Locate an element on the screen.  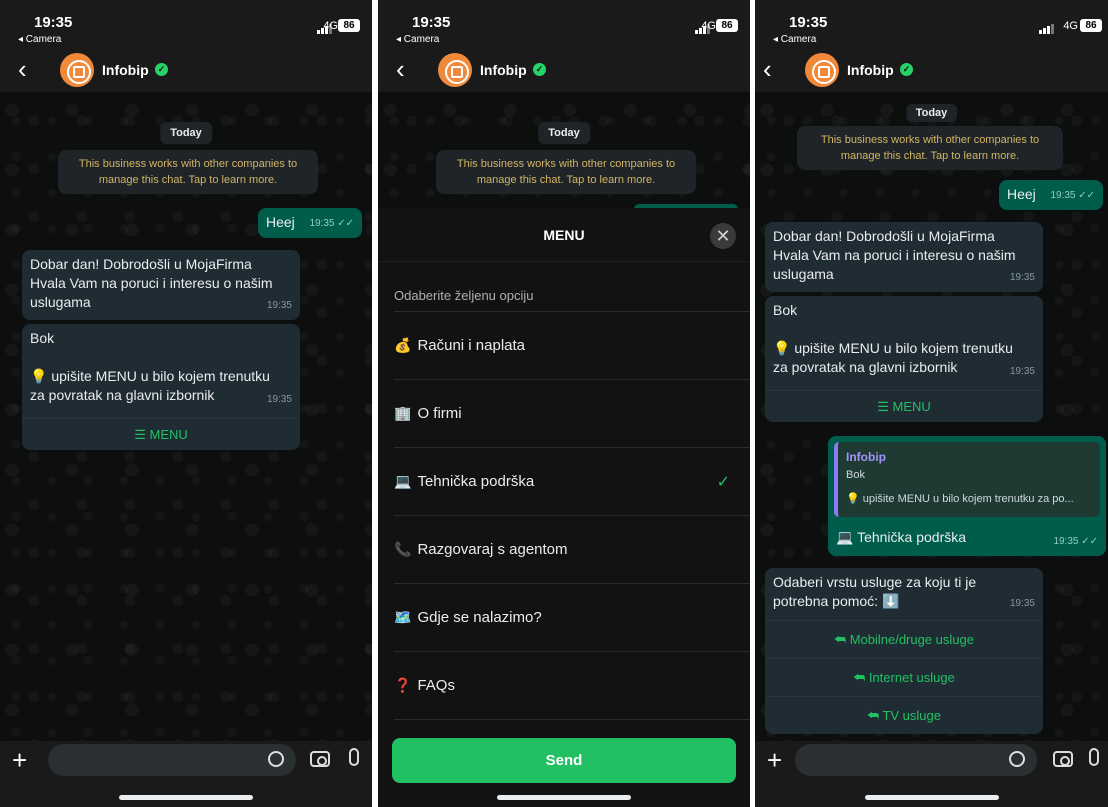
option-agent: 📞 Razgovaraj s agentom is located at coordinates (572, 550).